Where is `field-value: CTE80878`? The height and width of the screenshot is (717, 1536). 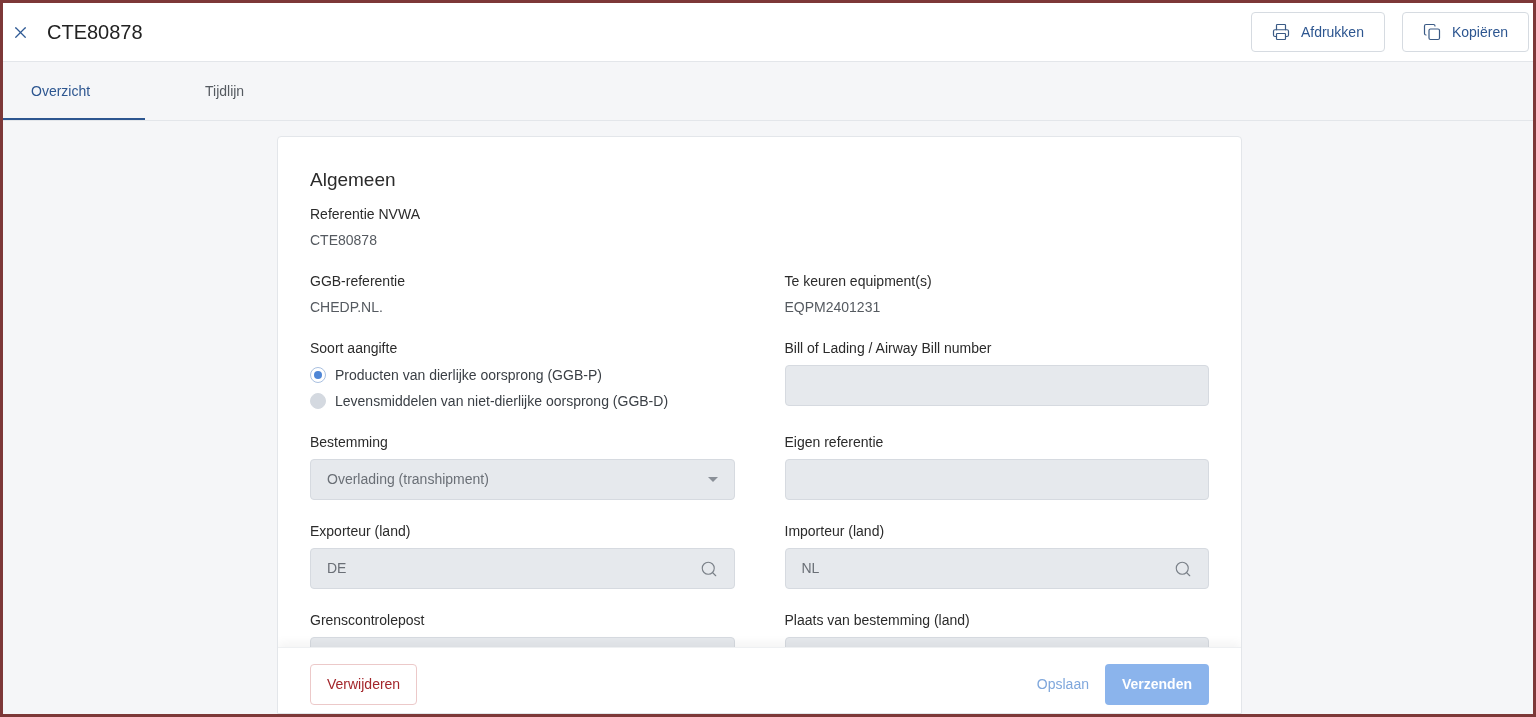
field-value: CTE80878 is located at coordinates (344, 240).